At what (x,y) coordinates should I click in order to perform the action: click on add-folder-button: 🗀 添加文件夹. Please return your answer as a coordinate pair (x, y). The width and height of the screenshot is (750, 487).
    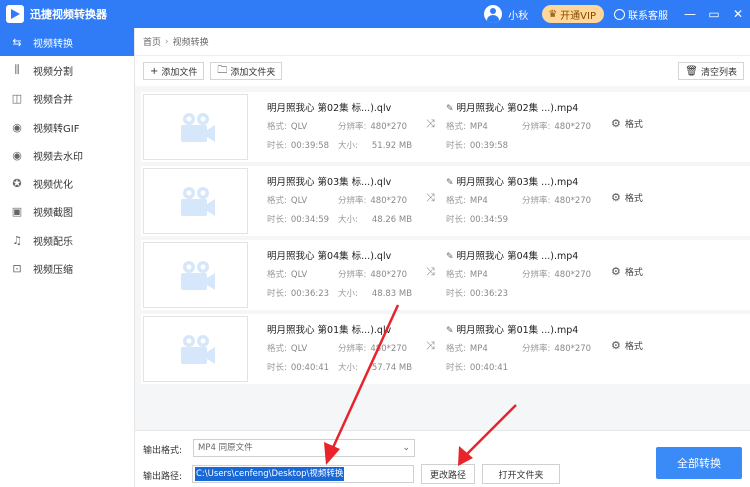
    Looking at the image, I should click on (246, 71).